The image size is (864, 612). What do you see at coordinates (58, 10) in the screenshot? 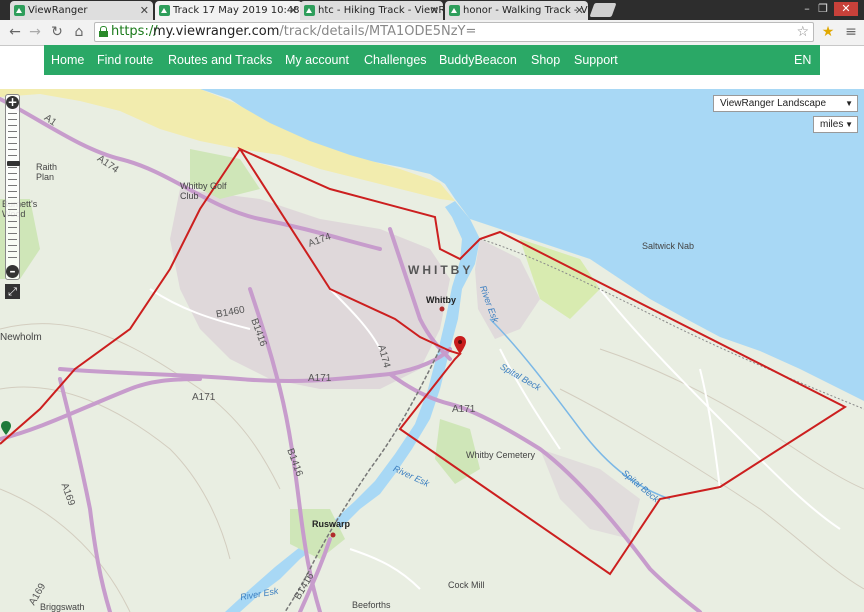
I see `tab-title: ViewRanger` at bounding box center [58, 10].